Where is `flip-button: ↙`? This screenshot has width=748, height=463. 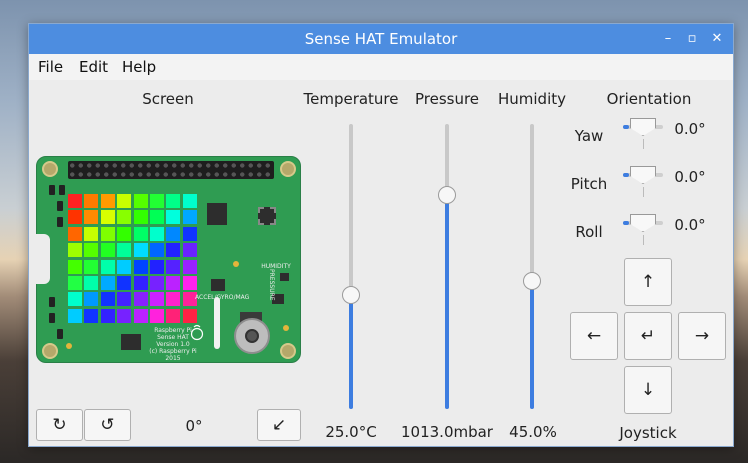 flip-button: ↙ is located at coordinates (279, 425).